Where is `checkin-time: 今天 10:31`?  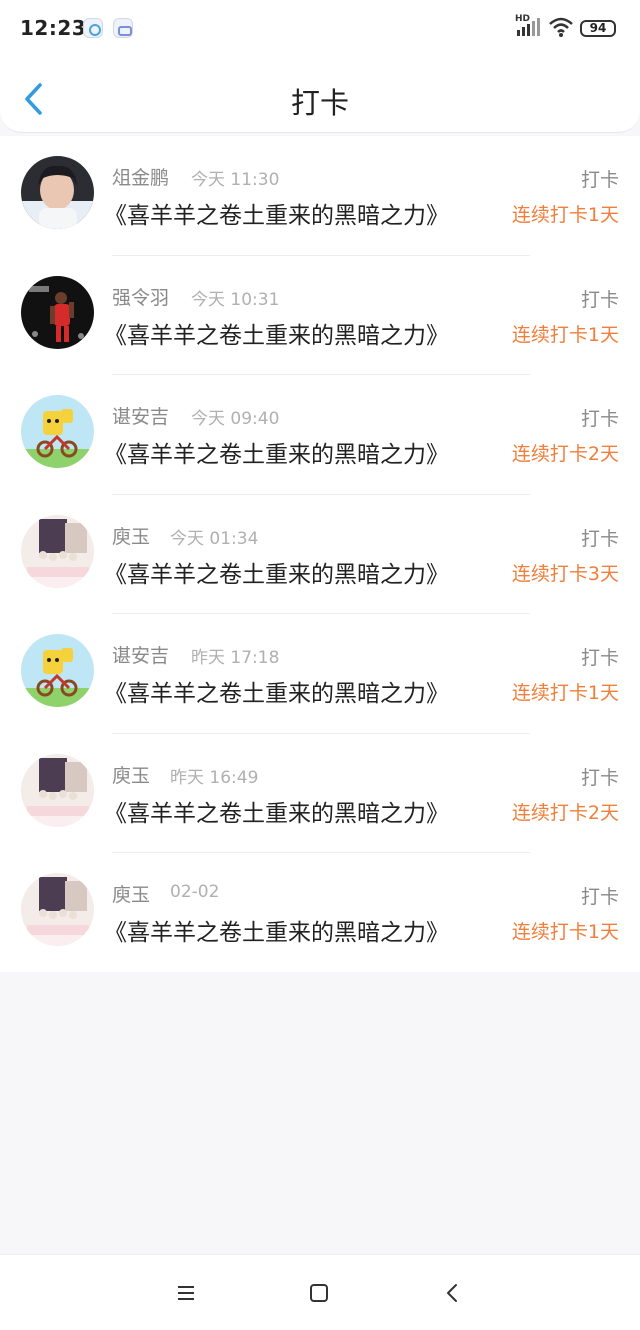 checkin-time: 今天 10:31 is located at coordinates (235, 299).